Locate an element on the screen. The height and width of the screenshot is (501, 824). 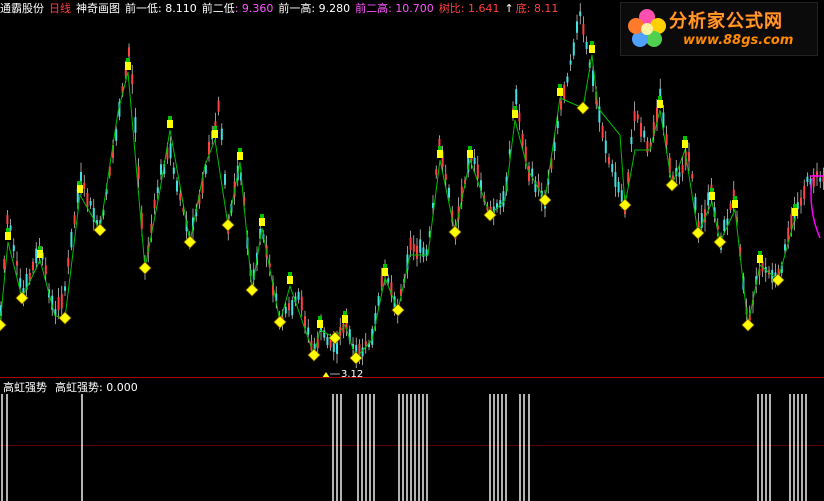
prev2-low-label: 前二低 is located at coordinates (218, 8).